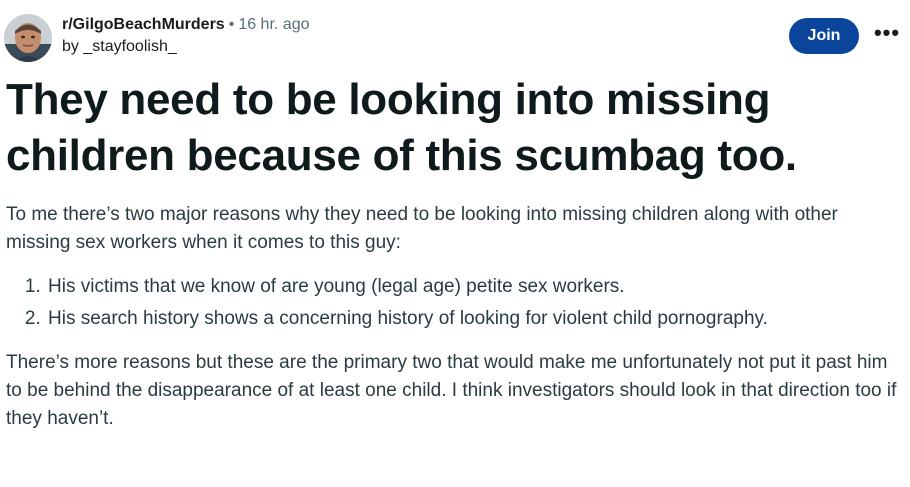  I want to click on community-avatar, so click(28, 38).